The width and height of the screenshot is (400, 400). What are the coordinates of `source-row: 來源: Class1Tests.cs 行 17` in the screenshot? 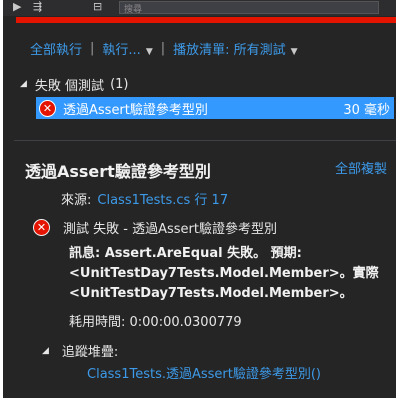 It's located at (144, 198).